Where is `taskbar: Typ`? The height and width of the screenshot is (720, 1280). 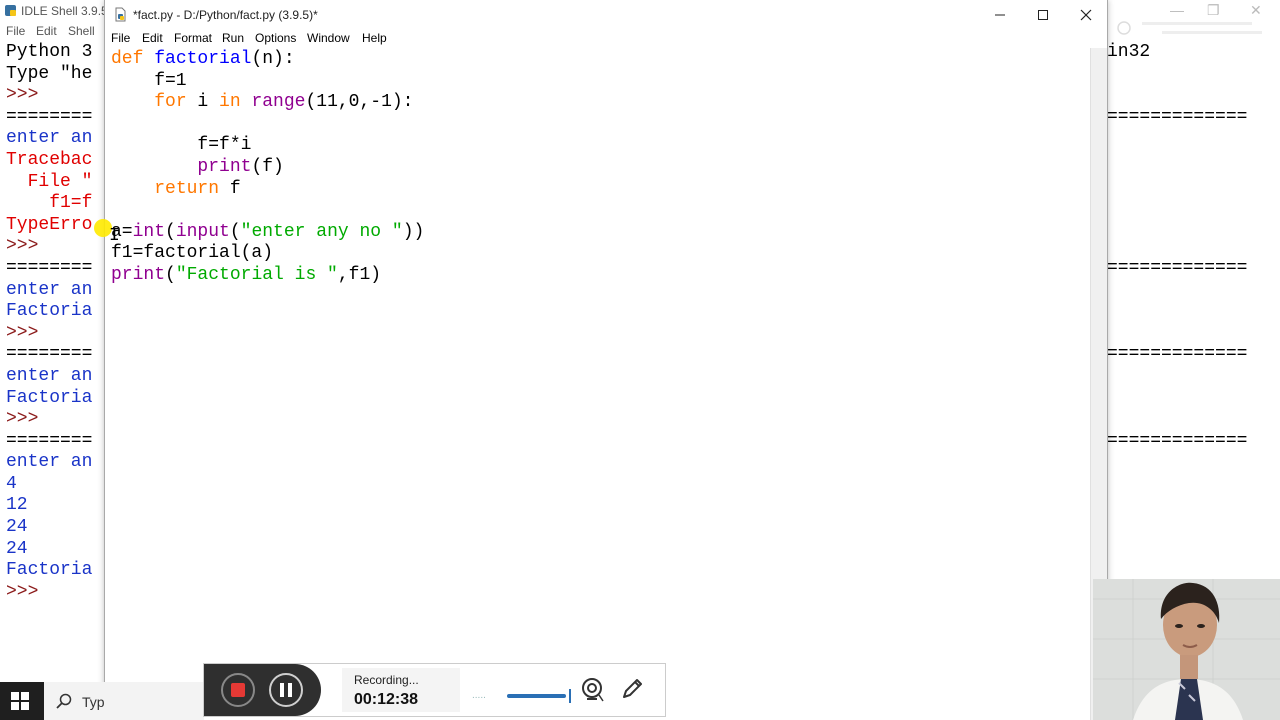
taskbar: Typ is located at coordinates (102, 701).